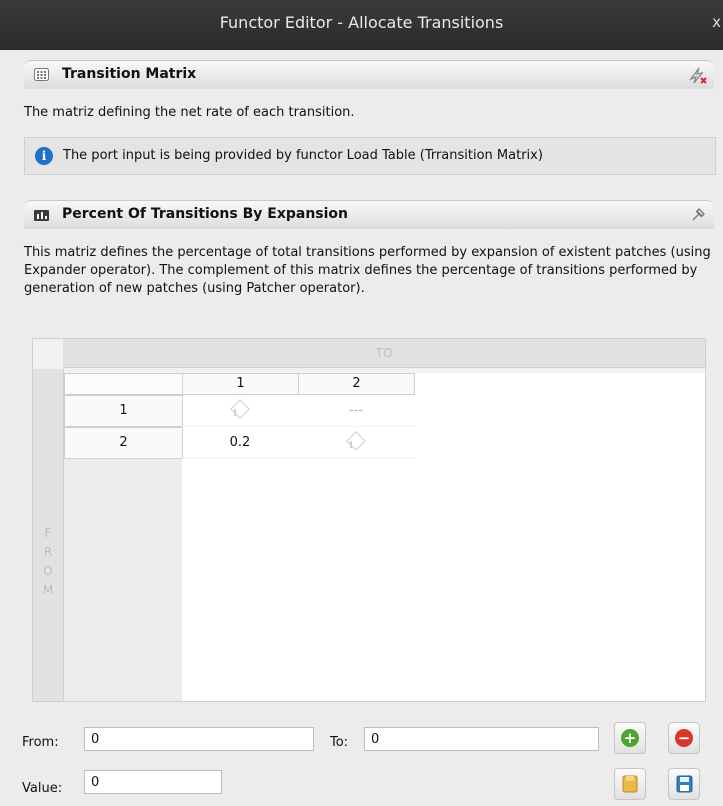  Describe the element at coordinates (44, 156) in the screenshot. I see `info-icon: i` at that location.